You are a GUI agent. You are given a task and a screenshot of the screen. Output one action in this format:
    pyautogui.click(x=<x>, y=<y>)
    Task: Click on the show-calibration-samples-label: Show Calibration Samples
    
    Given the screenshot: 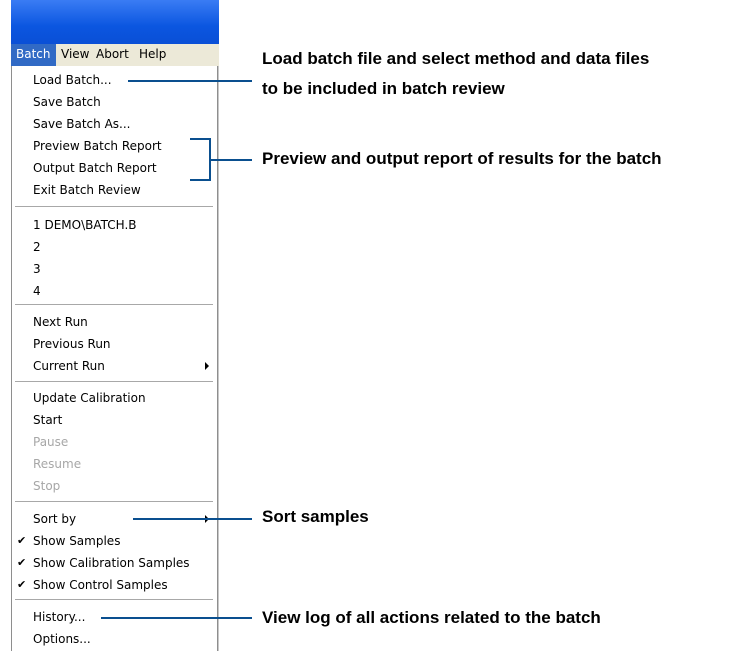 What is the action you would take?
    pyautogui.click(x=111, y=563)
    